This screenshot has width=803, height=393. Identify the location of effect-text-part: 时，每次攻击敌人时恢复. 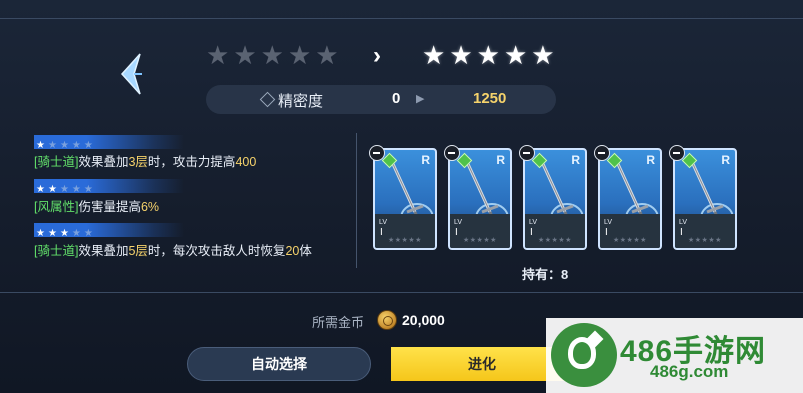
(216, 251).